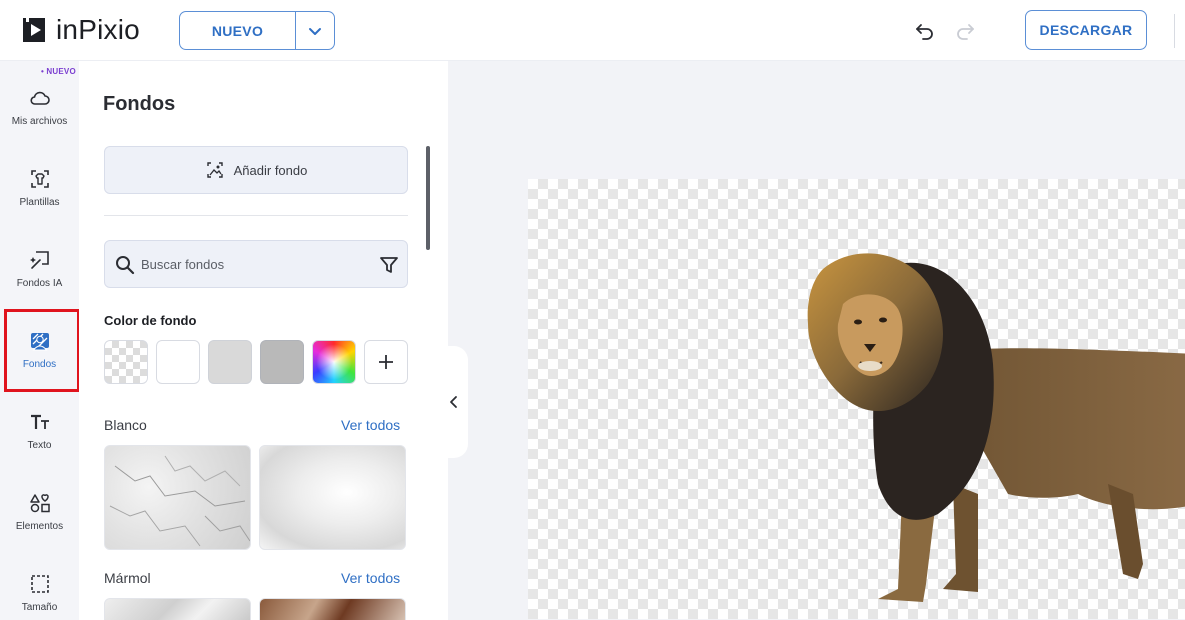 This screenshot has height=620, width=1185. Describe the element at coordinates (127, 578) in the screenshot. I see `category-label-marmol: Mármol` at that location.